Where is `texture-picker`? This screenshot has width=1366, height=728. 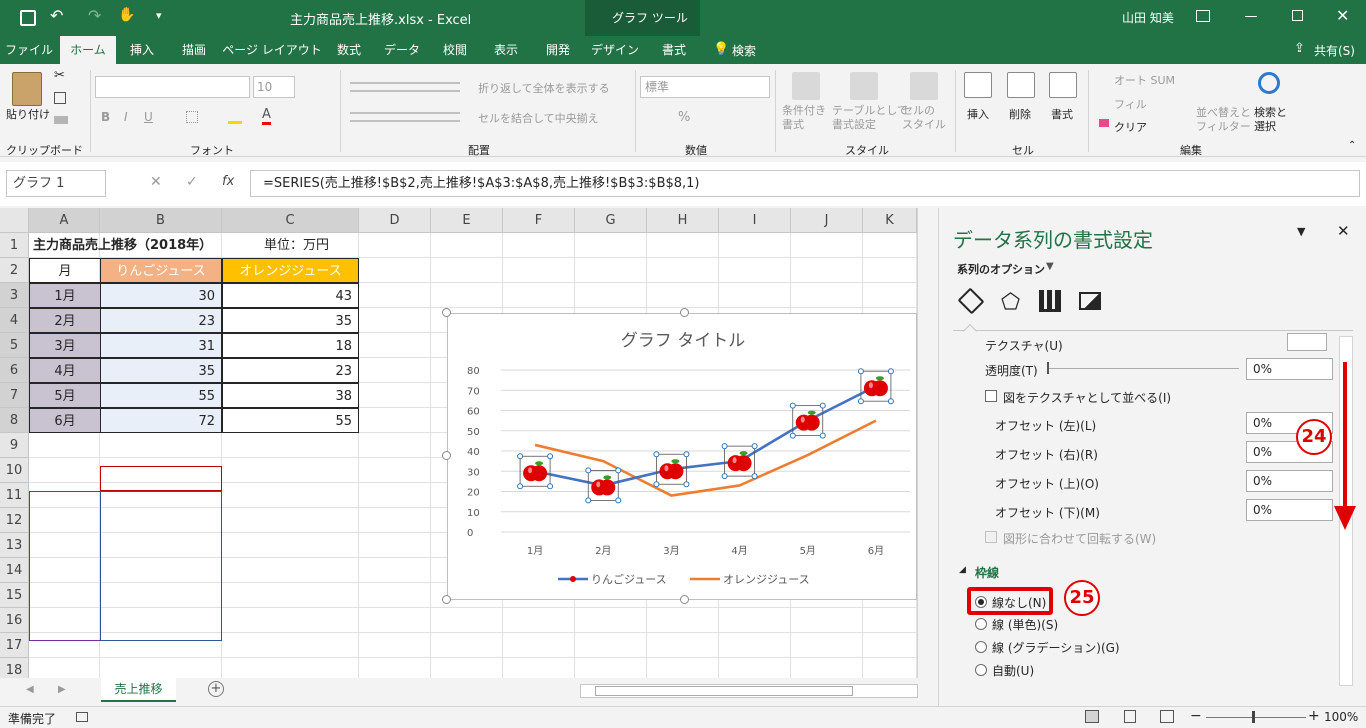
texture-picker is located at coordinates (1307, 342).